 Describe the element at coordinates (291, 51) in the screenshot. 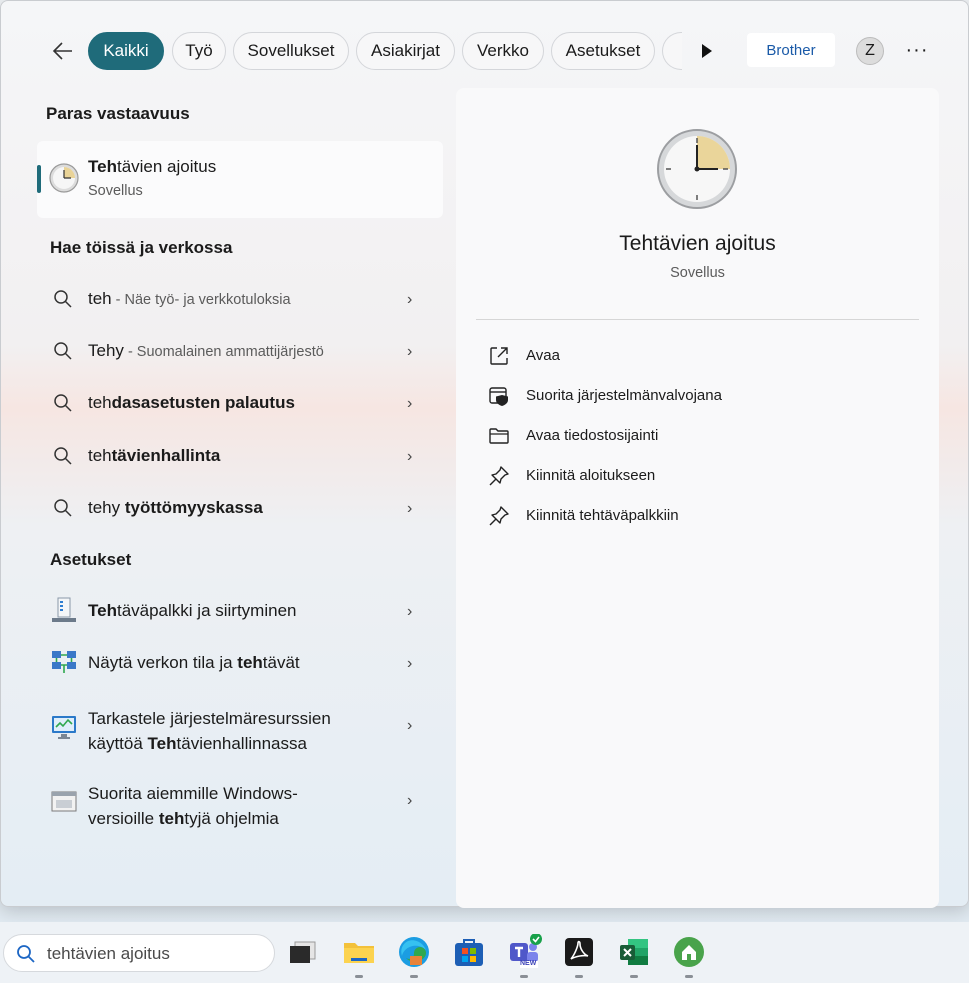

I see `tab-sovellukset: Sovellukset` at that location.